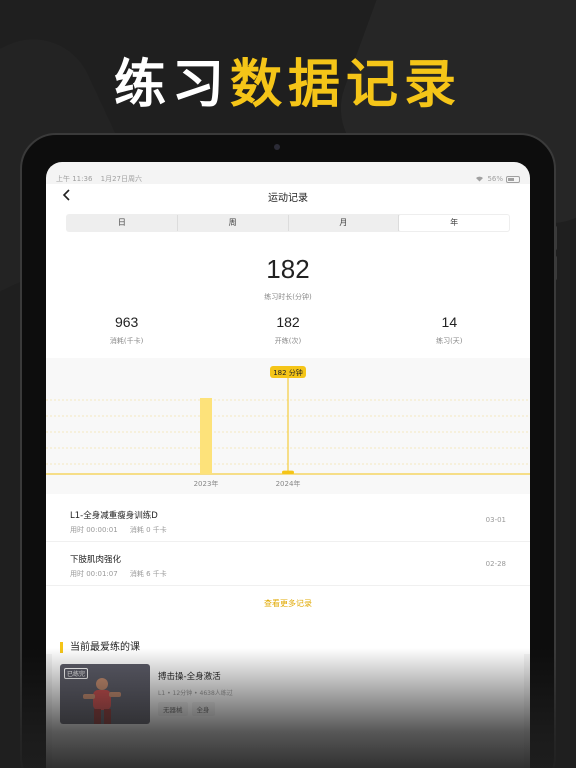 This screenshot has height=768, width=576. What do you see at coordinates (495, 564) in the screenshot?
I see `record-date: 02-28` at bounding box center [495, 564].